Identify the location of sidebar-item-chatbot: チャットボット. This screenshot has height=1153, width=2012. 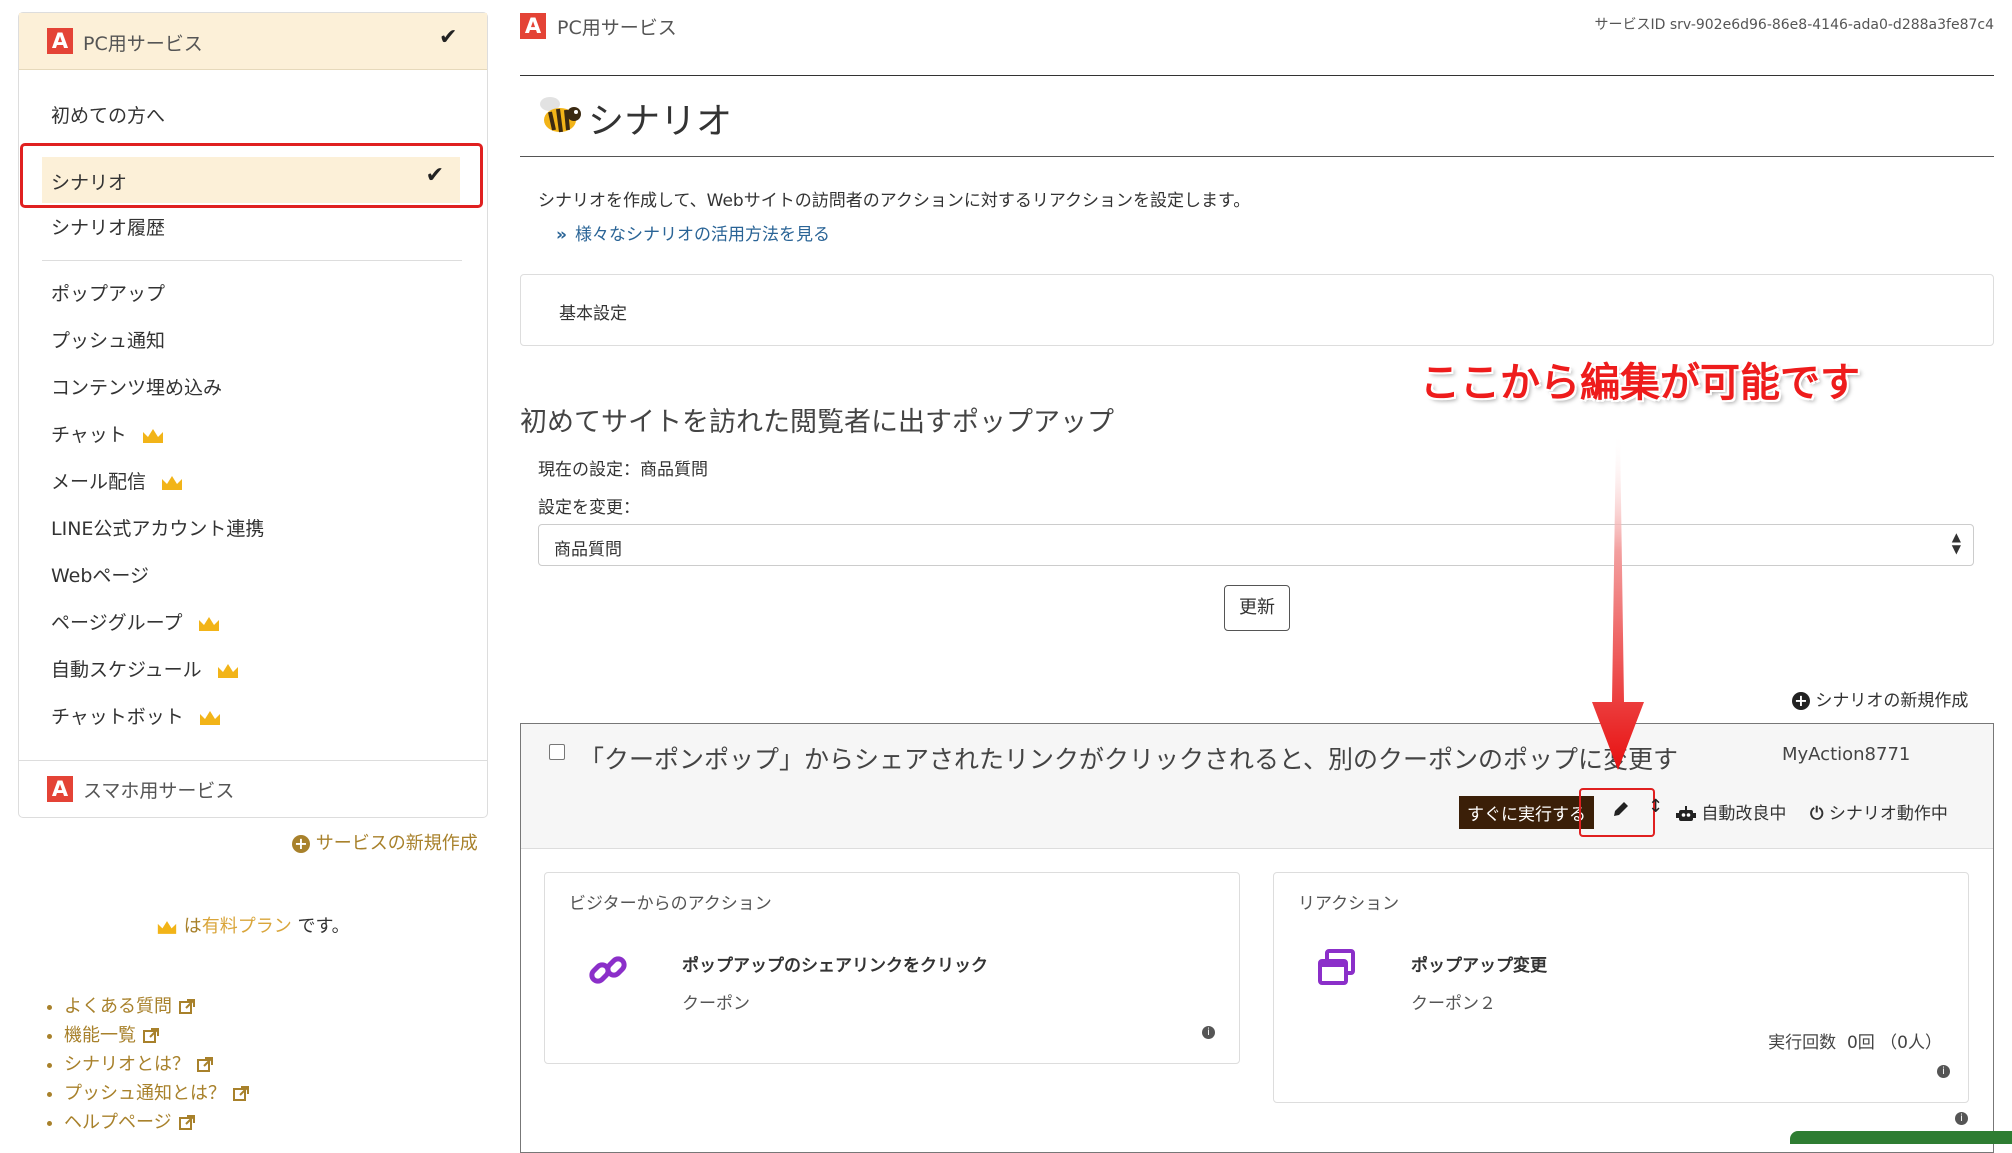
(136, 715).